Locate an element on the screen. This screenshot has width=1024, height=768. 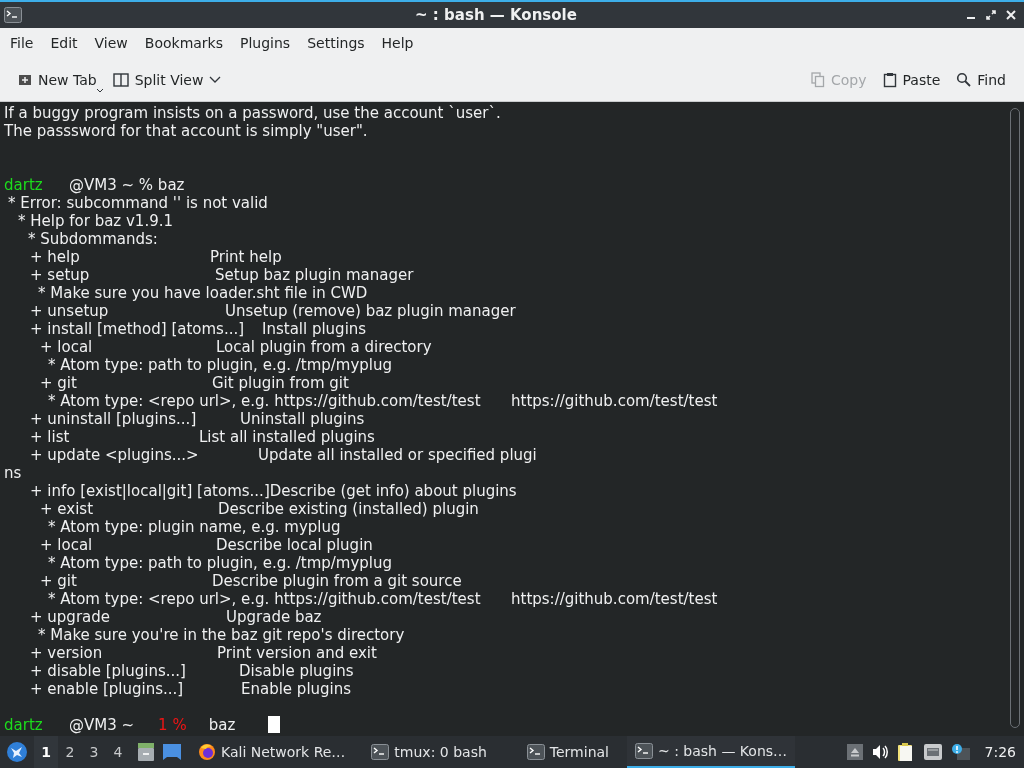
command-text: + list is located at coordinates (50, 437).